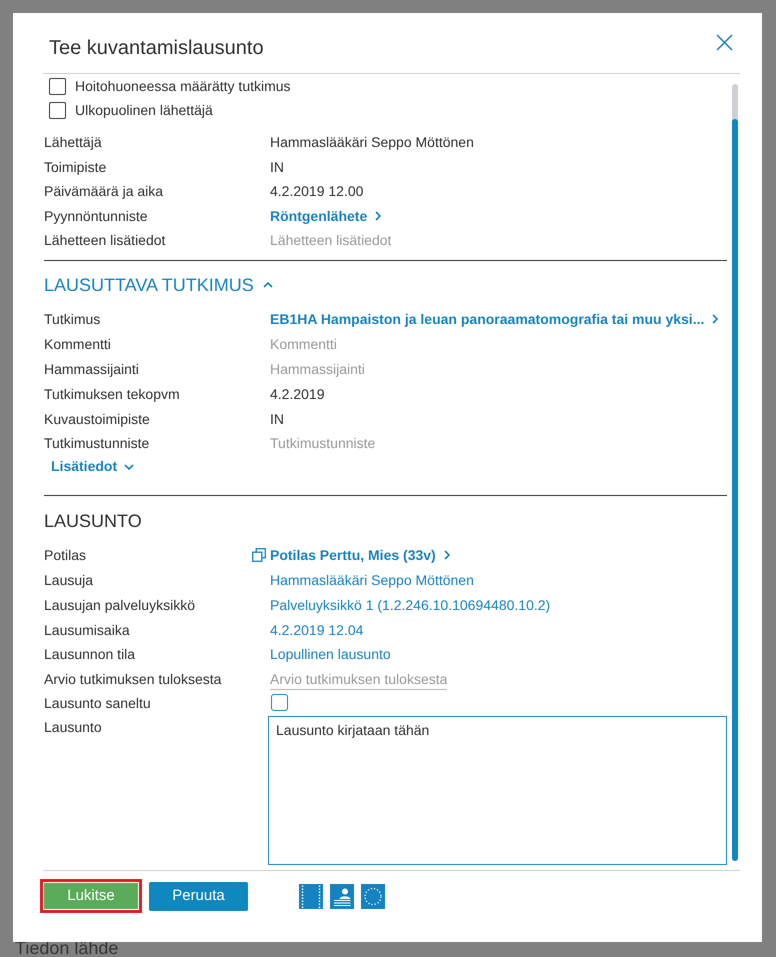  Describe the element at coordinates (119, 605) in the screenshot. I see `field-label: Lausujan palveluyksikkö` at that location.